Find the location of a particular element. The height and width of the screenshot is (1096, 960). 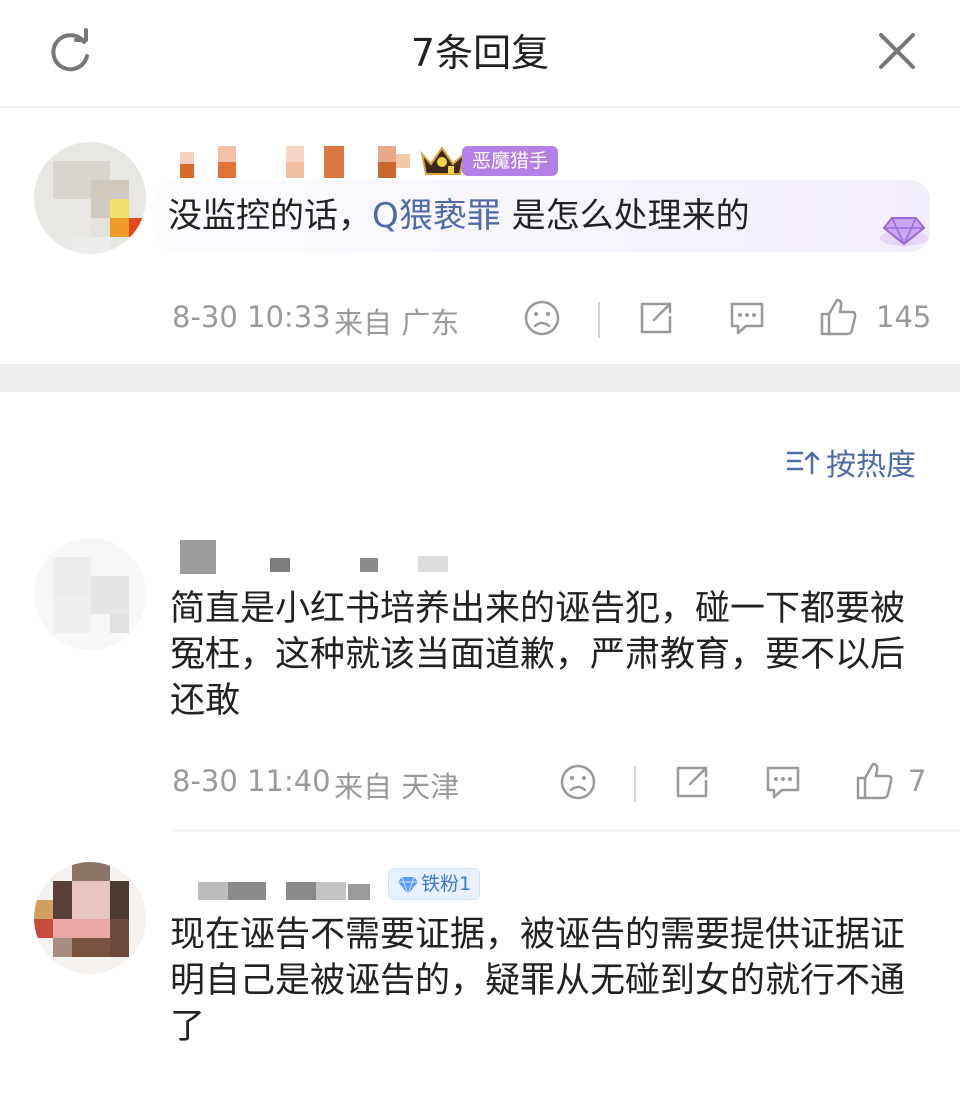

comment-timestamp: 8-30 10:33 is located at coordinates (251, 317).